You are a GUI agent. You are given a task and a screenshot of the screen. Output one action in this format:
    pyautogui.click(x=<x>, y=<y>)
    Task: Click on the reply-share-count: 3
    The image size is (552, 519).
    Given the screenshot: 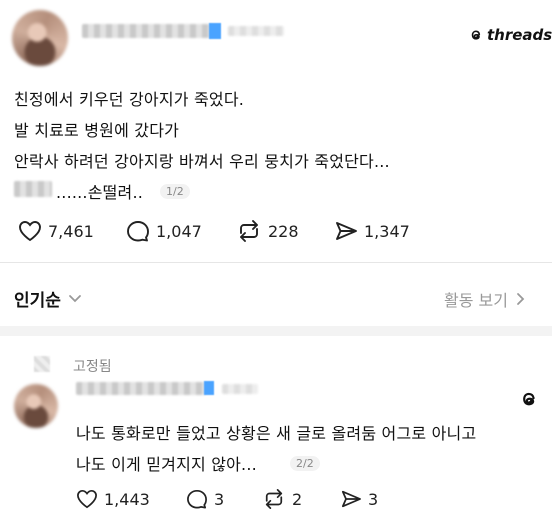 What is the action you would take?
    pyautogui.click(x=373, y=499)
    